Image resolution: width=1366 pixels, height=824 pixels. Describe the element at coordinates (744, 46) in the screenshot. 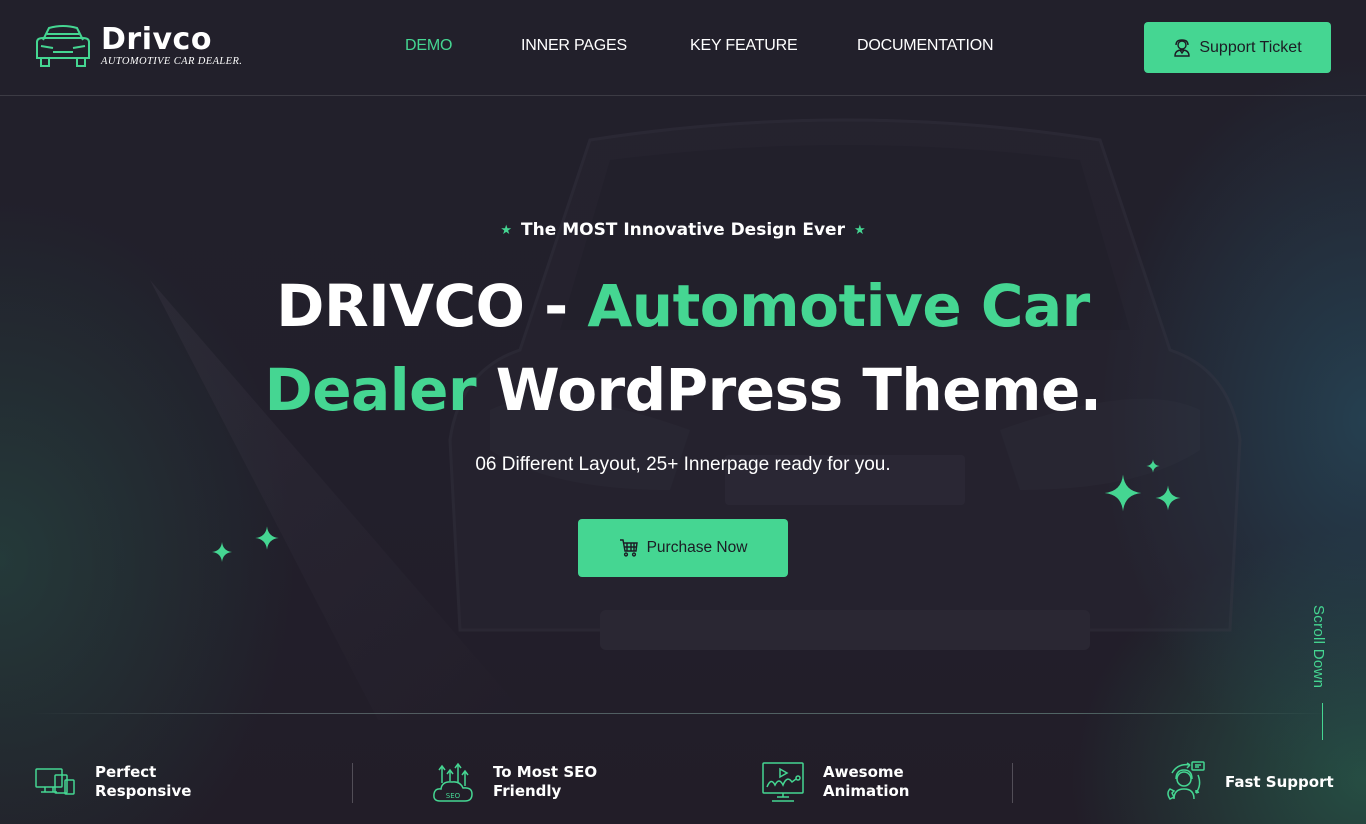

I see `nav-item-key-feature: KEY FEATURE` at that location.